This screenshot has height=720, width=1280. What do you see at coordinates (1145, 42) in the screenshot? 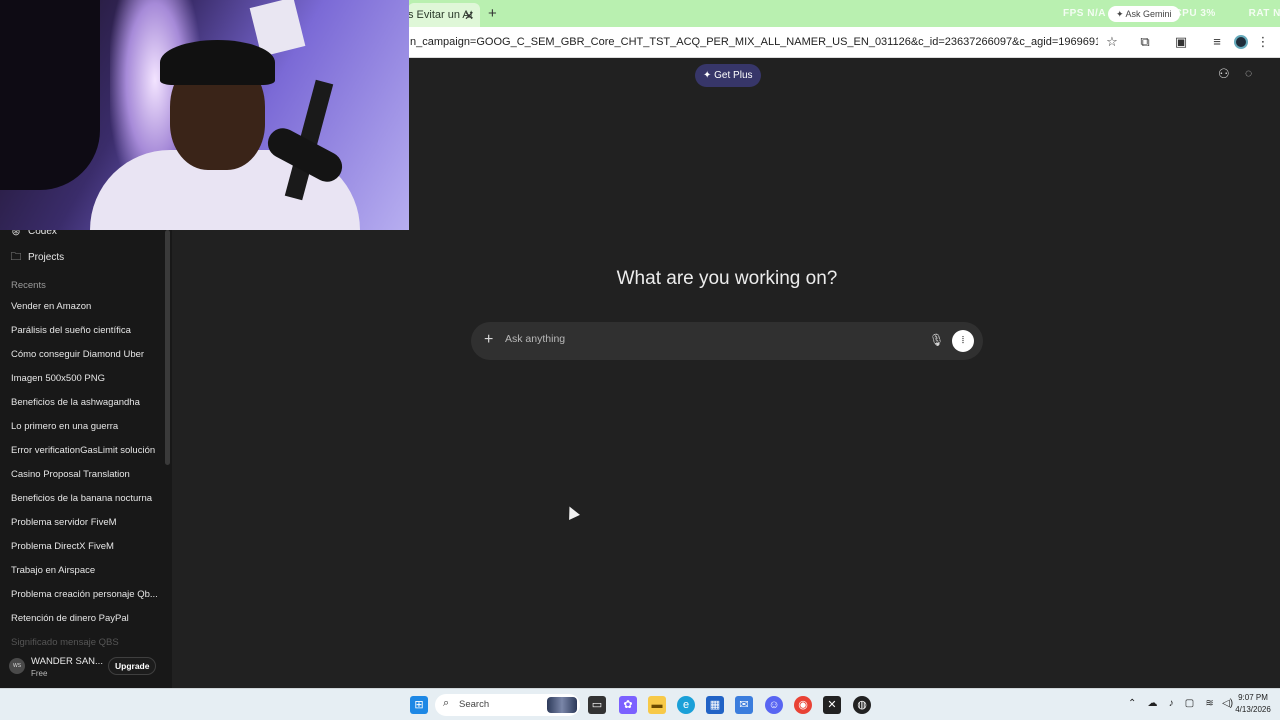
I see `extensions-icon: ⧉` at bounding box center [1145, 42].